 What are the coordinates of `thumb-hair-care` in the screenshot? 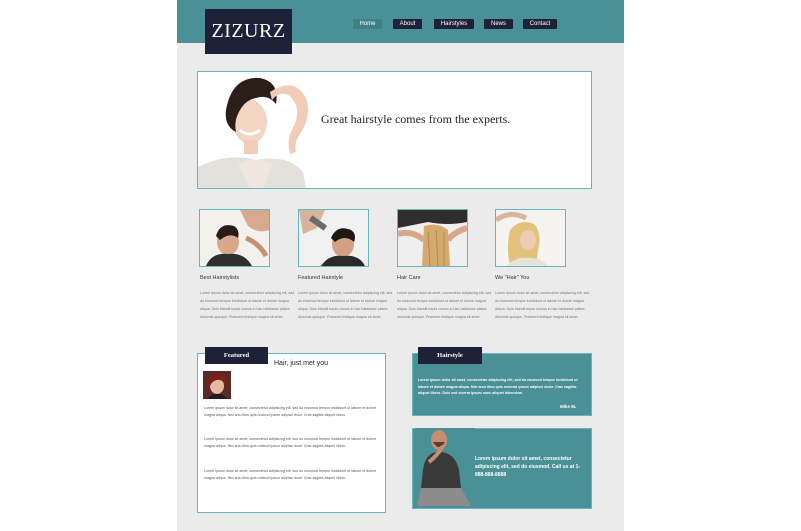 It's located at (432, 238).